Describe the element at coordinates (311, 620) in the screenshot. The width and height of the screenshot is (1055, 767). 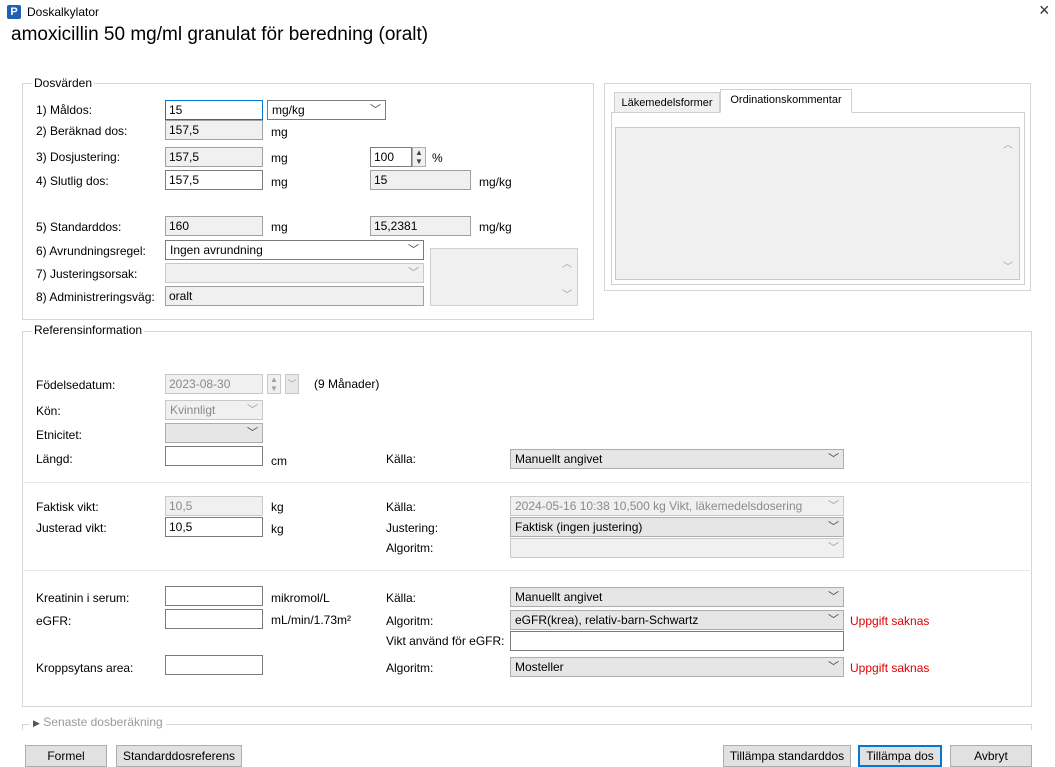
I see `egfr-unit: mL/min/1.73m²` at that location.